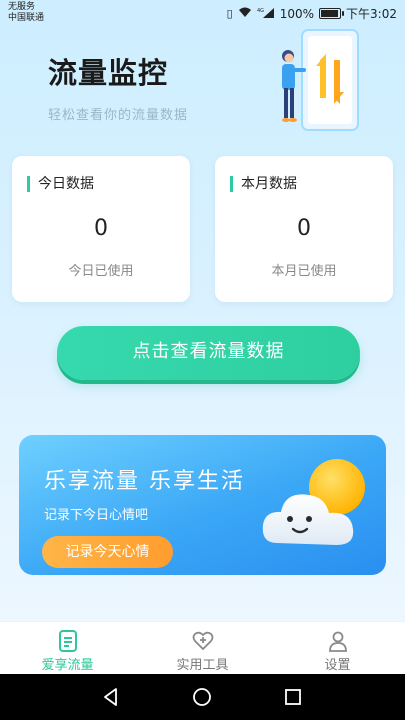  I want to click on vibrate-icon: ▯, so click(229, 13).